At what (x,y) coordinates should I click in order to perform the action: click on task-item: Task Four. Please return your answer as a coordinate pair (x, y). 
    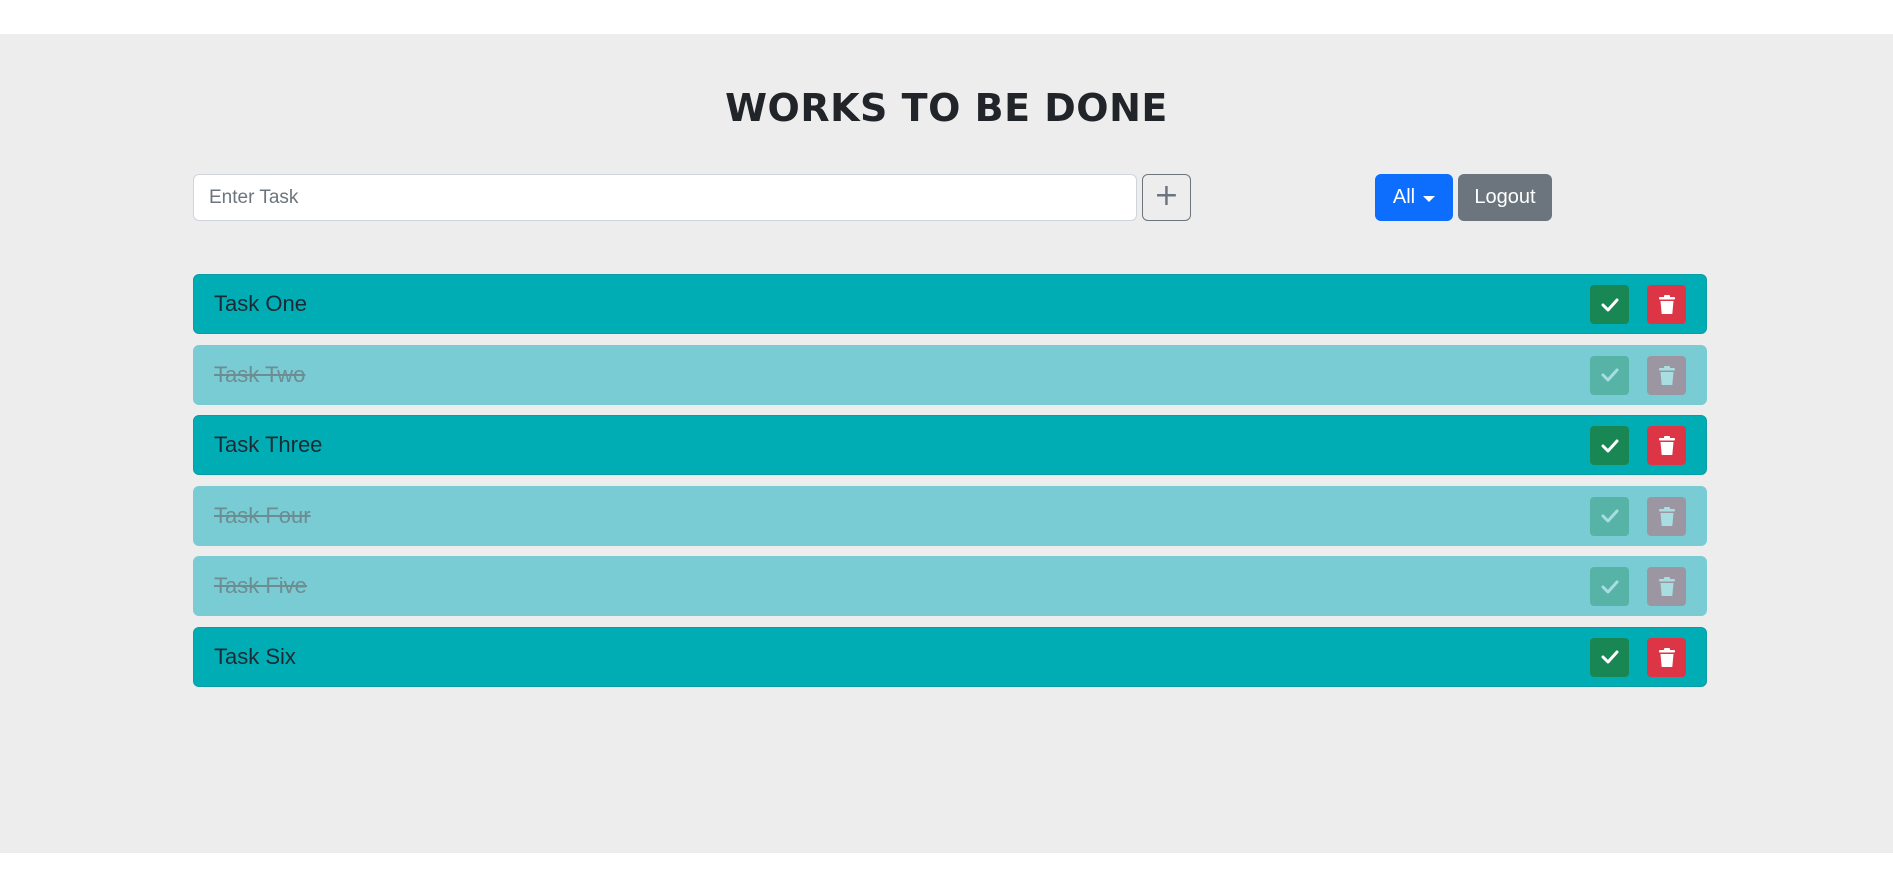
    Looking at the image, I should click on (950, 515).